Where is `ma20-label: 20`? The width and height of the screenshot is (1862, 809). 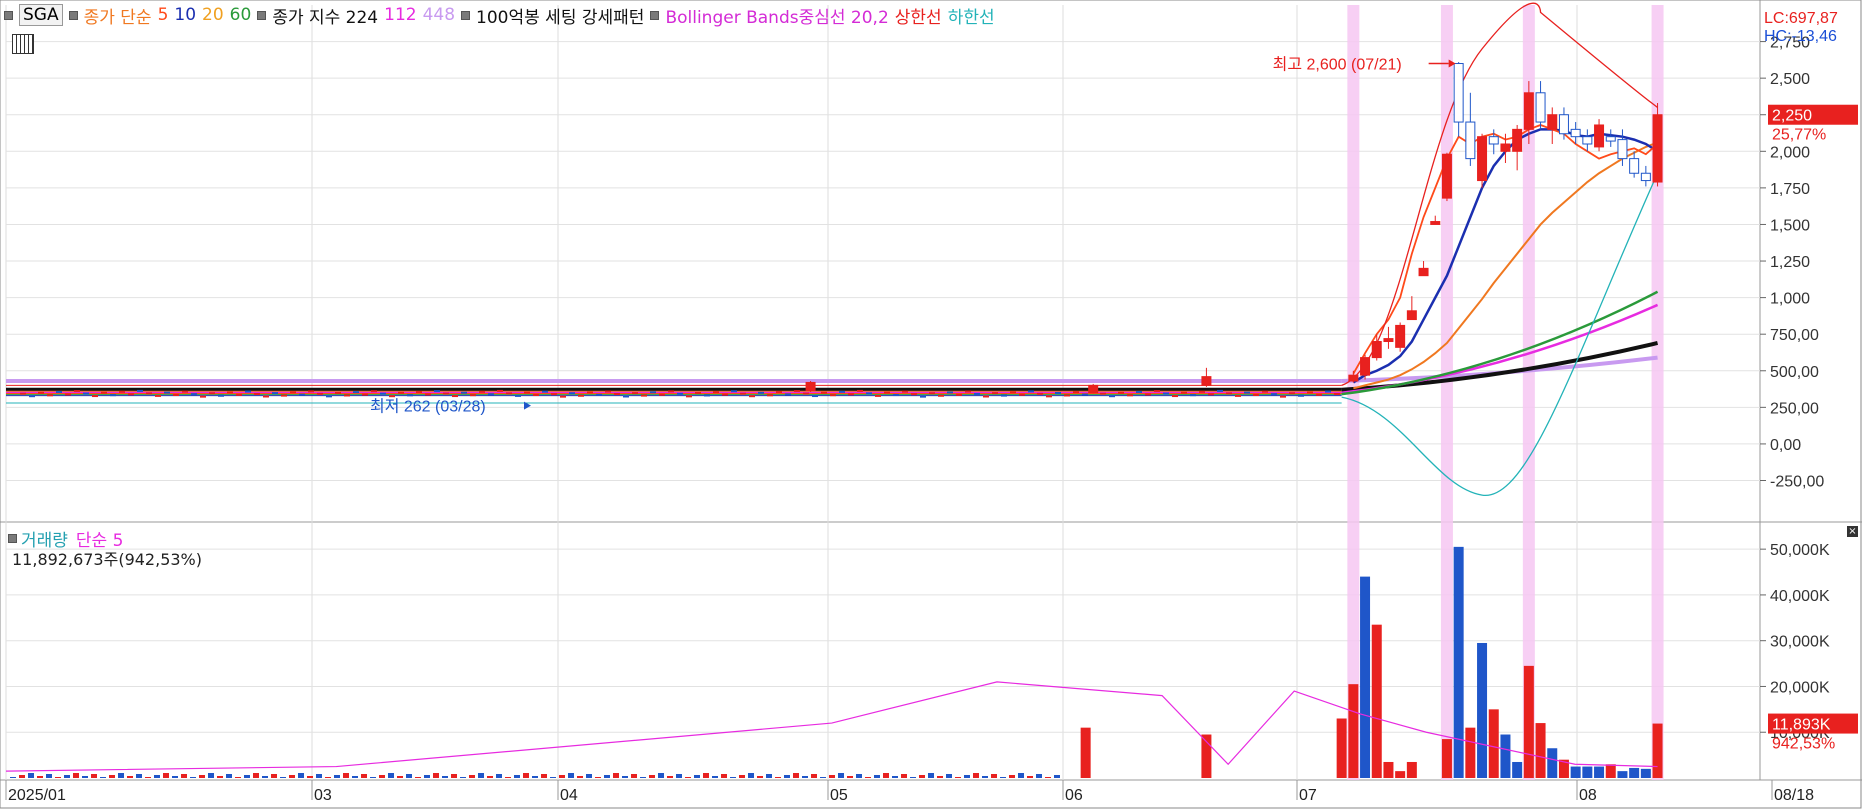 ma20-label: 20 is located at coordinates (213, 15).